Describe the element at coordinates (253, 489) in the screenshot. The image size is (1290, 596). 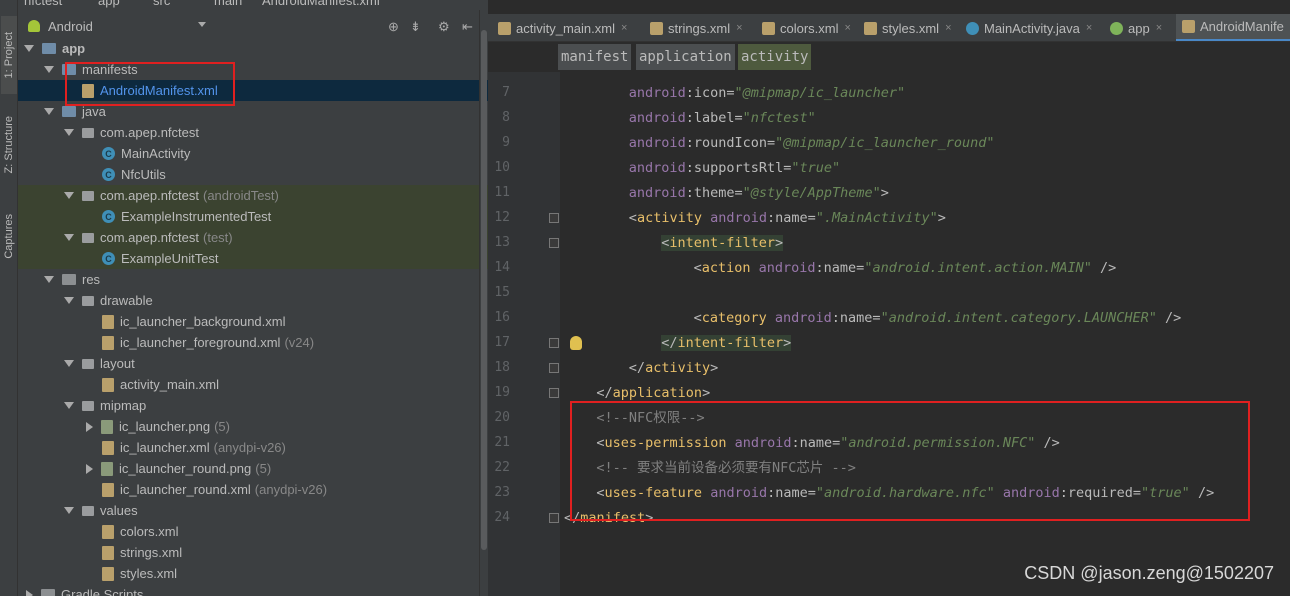
I see `tree-item: ic_launcher_round.xml (anydpi-v26)` at that location.